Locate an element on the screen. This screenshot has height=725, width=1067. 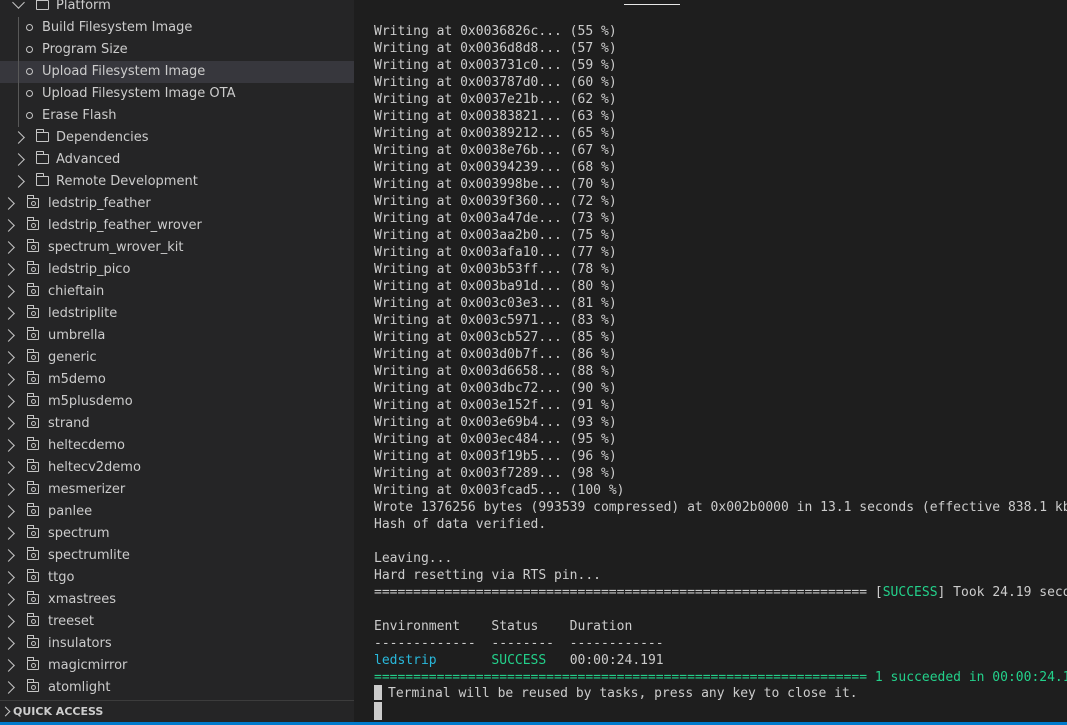
environment-label: atomlight is located at coordinates (79, 687).